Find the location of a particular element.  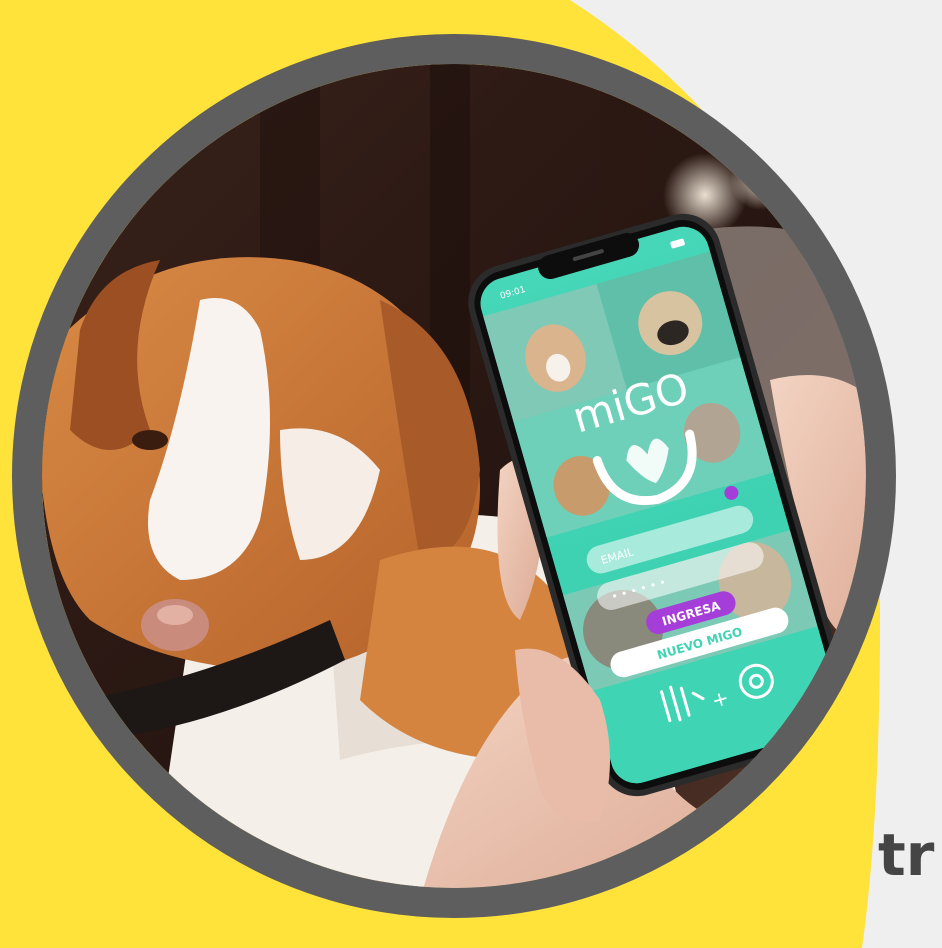

dog-eye is located at coordinates (150, 440).